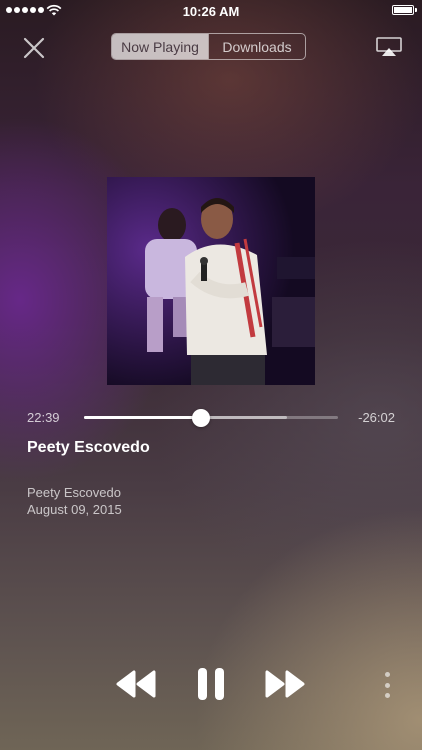  Describe the element at coordinates (88, 447) in the screenshot. I see `track-title: Peety Escovedo` at that location.